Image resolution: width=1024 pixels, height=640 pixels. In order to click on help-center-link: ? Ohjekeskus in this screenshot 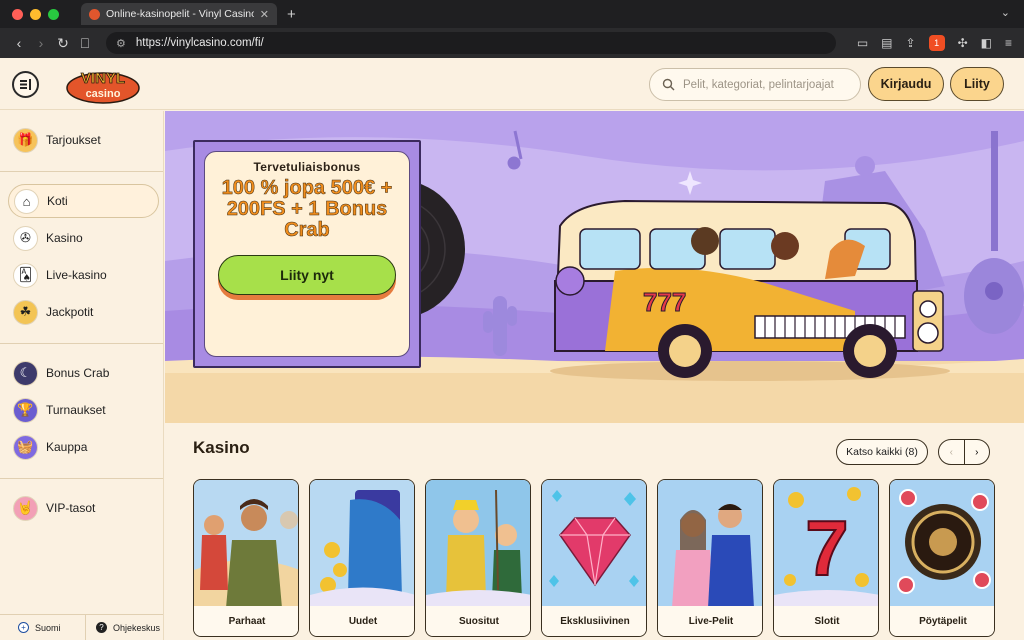, I will do `click(124, 627)`.